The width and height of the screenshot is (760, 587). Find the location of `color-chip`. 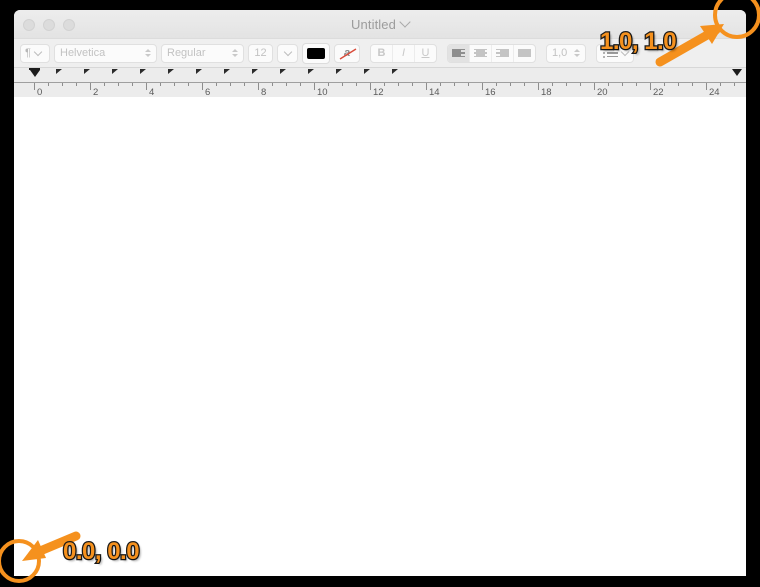

color-chip is located at coordinates (316, 53).